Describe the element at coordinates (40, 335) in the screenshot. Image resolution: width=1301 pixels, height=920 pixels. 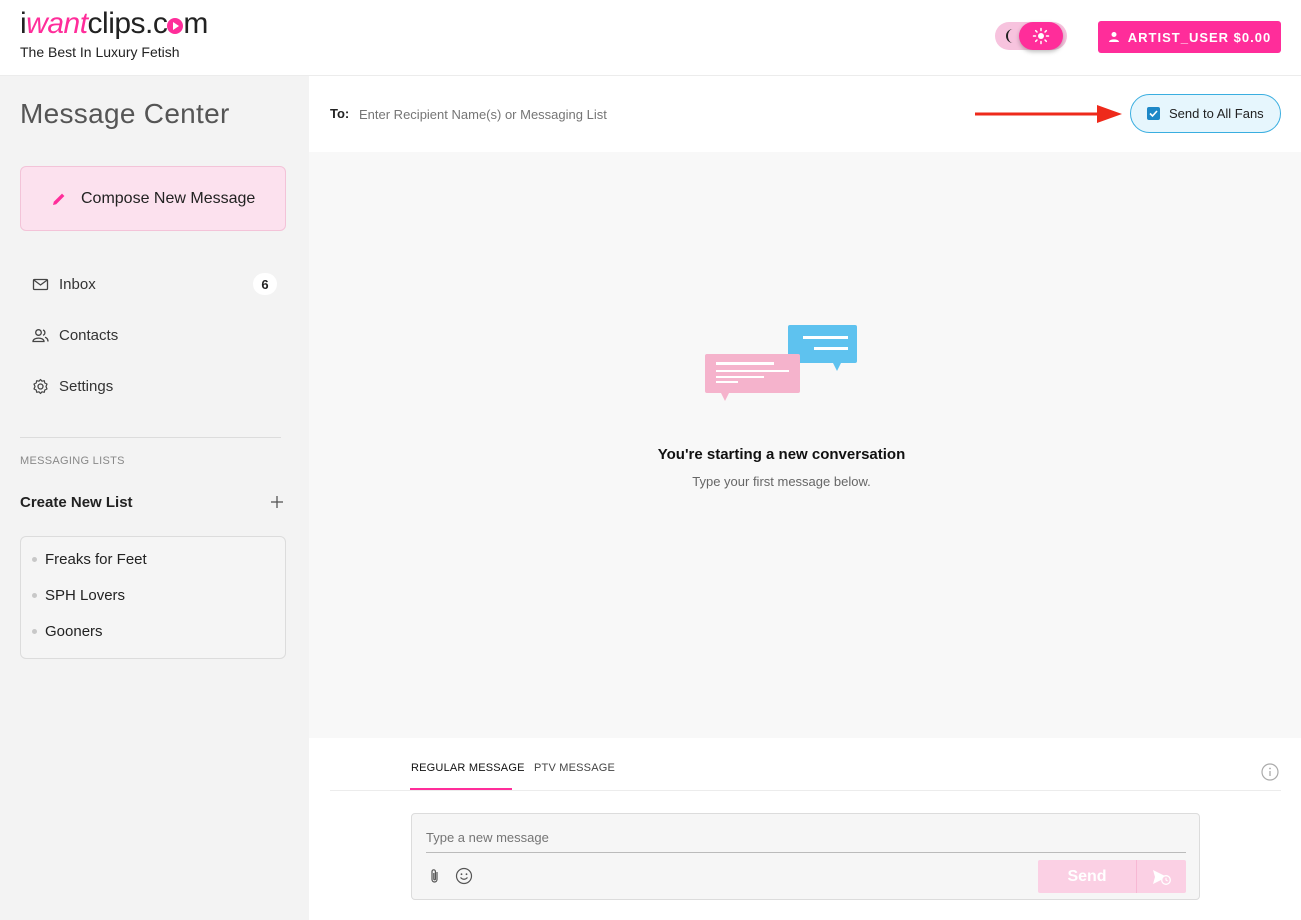
I see `contacts-icon` at that location.